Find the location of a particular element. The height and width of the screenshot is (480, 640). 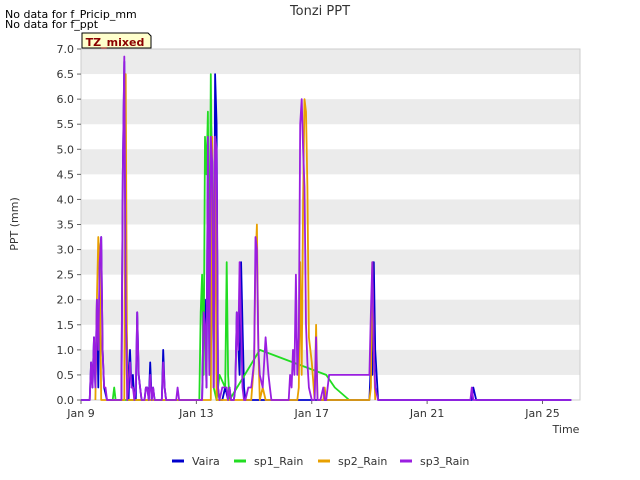

legend-label-sp2-rain: sp2_Rain is located at coordinates (362, 461).